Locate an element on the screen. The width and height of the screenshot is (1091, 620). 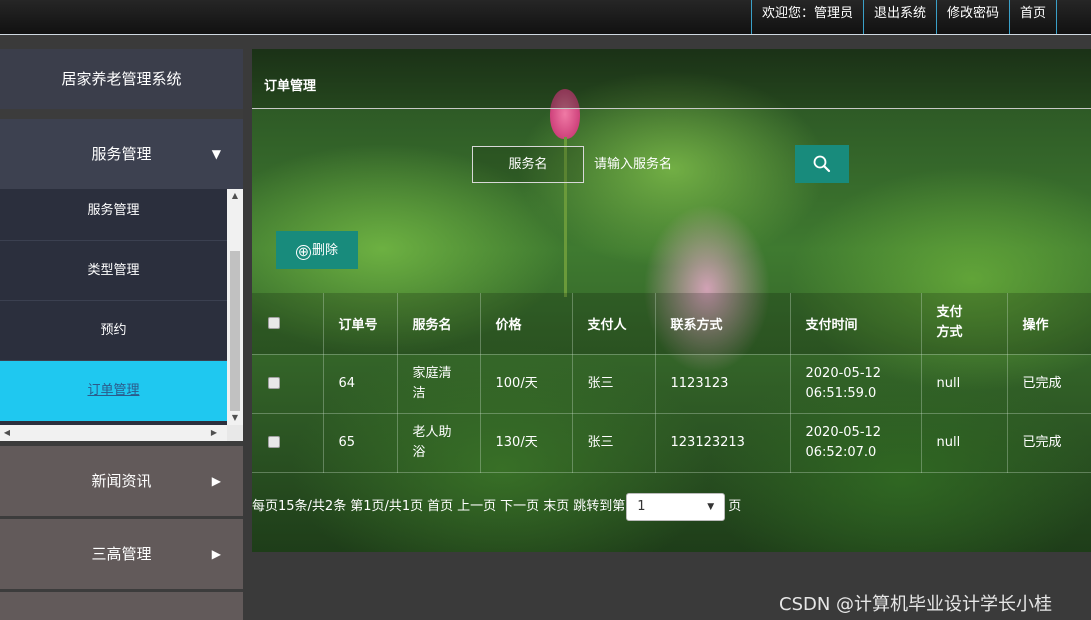
horizontal-scrollbar: ◀ ▶ is located at coordinates (113, 433).